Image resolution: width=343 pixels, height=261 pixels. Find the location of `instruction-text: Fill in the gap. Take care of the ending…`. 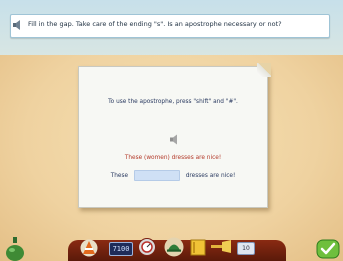

instruction-text: Fill in the gap. Take care of the ending… is located at coordinates (155, 24).